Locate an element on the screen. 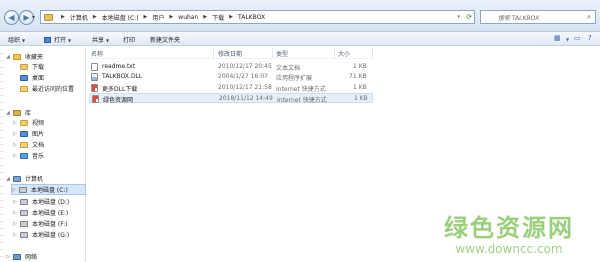 The width and height of the screenshot is (600, 262). favorites-star-icon is located at coordinates (17, 56).